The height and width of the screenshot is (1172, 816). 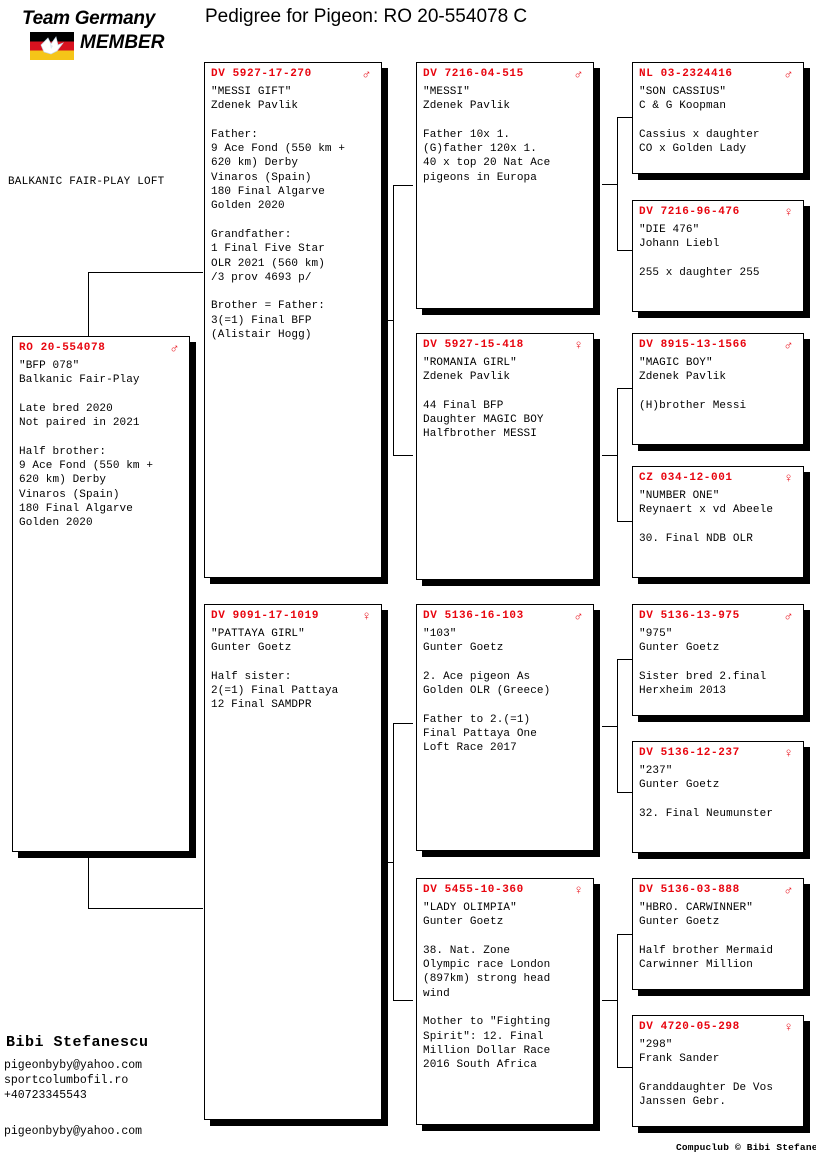 What do you see at coordinates (473, 345) in the screenshot?
I see `ring-number: DV 5927-15-418` at bounding box center [473, 345].